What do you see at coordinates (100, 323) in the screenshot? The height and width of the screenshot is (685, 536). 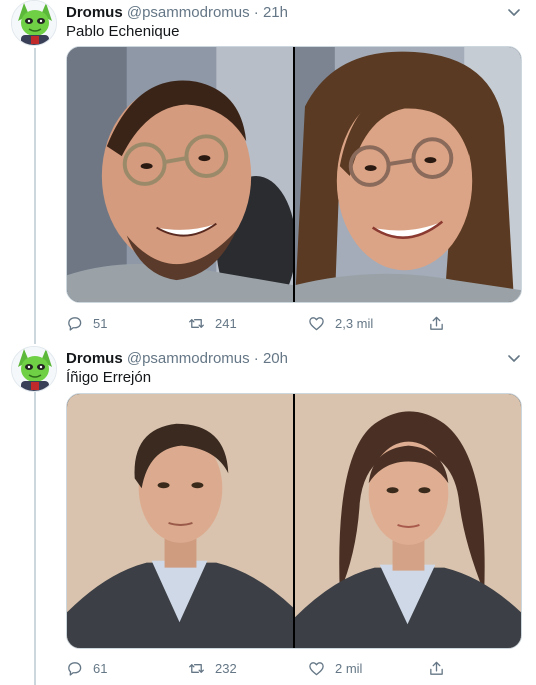 I see `reply-count: 51` at bounding box center [100, 323].